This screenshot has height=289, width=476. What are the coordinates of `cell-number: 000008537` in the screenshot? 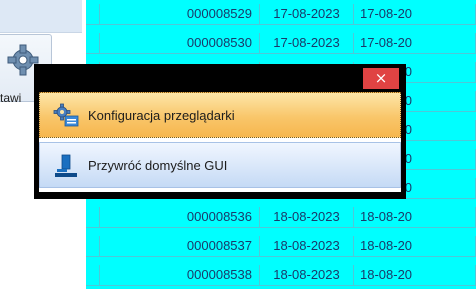 It's located at (180, 246).